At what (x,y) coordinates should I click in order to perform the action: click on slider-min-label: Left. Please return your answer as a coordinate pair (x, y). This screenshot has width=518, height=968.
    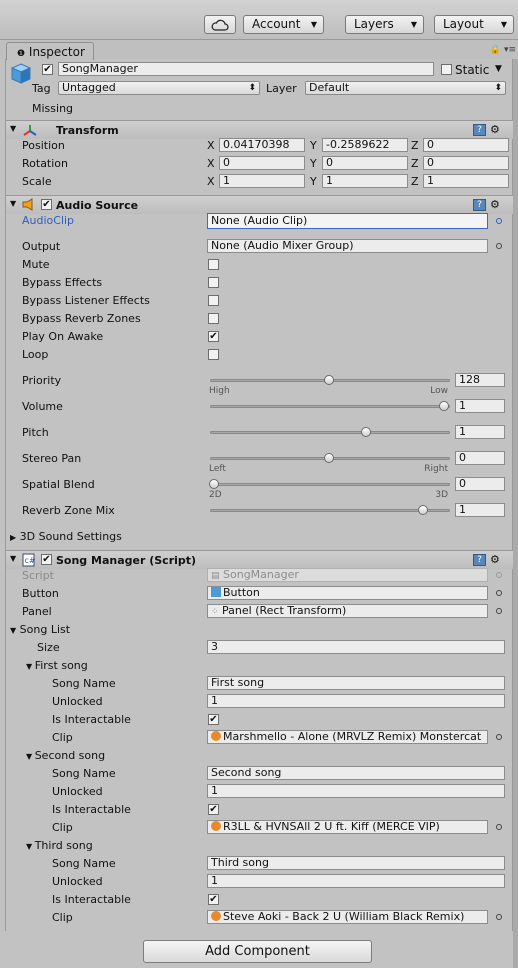
    Looking at the image, I should click on (217, 469).